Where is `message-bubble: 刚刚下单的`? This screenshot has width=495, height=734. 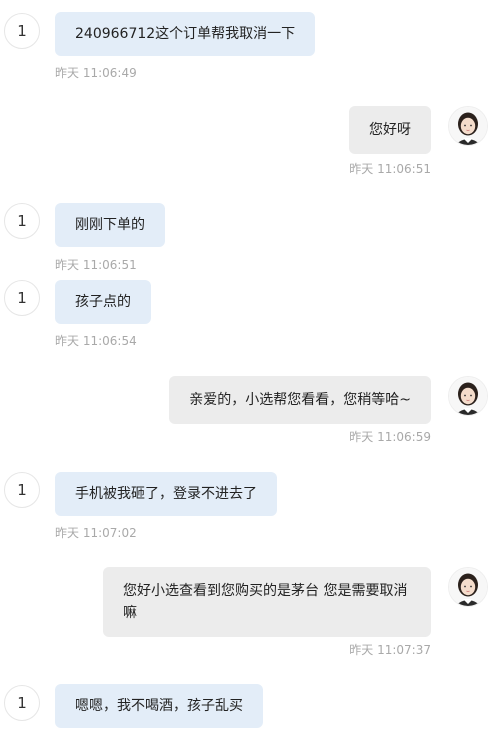
message-bubble: 刚刚下单的 is located at coordinates (110, 225).